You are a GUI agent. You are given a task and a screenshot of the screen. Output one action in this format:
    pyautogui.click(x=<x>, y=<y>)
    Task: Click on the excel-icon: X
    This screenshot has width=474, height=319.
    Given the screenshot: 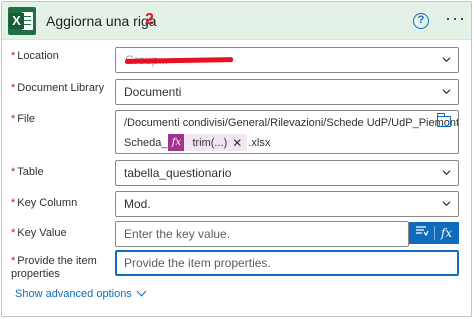 What is the action you would take?
    pyautogui.click(x=22, y=21)
    